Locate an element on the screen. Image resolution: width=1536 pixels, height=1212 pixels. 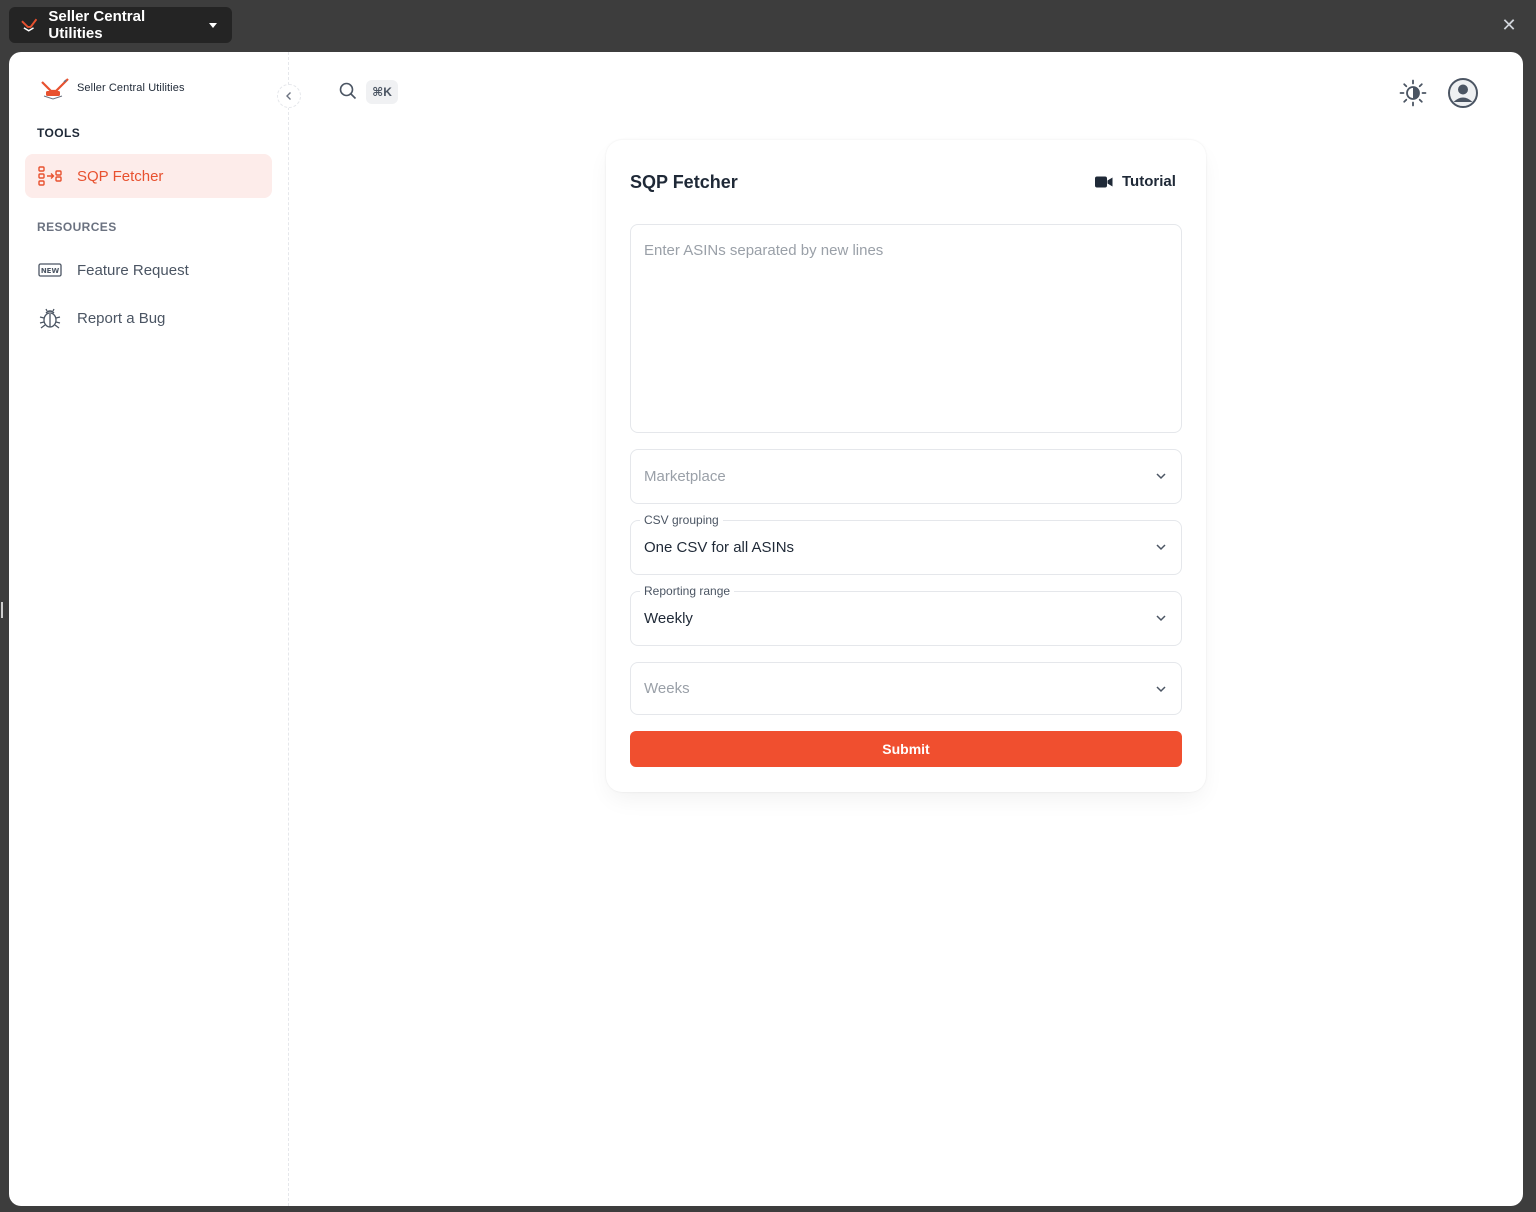
sidebar-item-report-bug: Report a Bug is located at coordinates (148, 318).